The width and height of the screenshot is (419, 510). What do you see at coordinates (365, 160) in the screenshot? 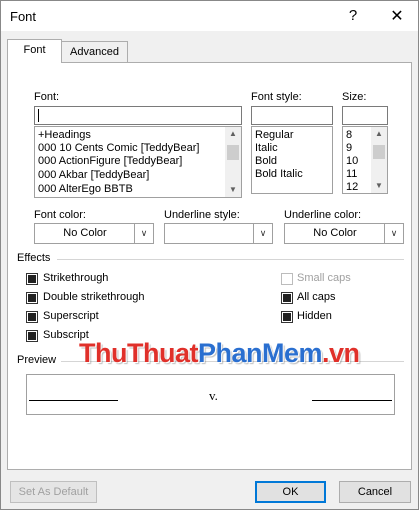
I see `size-list: 8 9 10 11 12 ▲ ▼` at bounding box center [365, 160].